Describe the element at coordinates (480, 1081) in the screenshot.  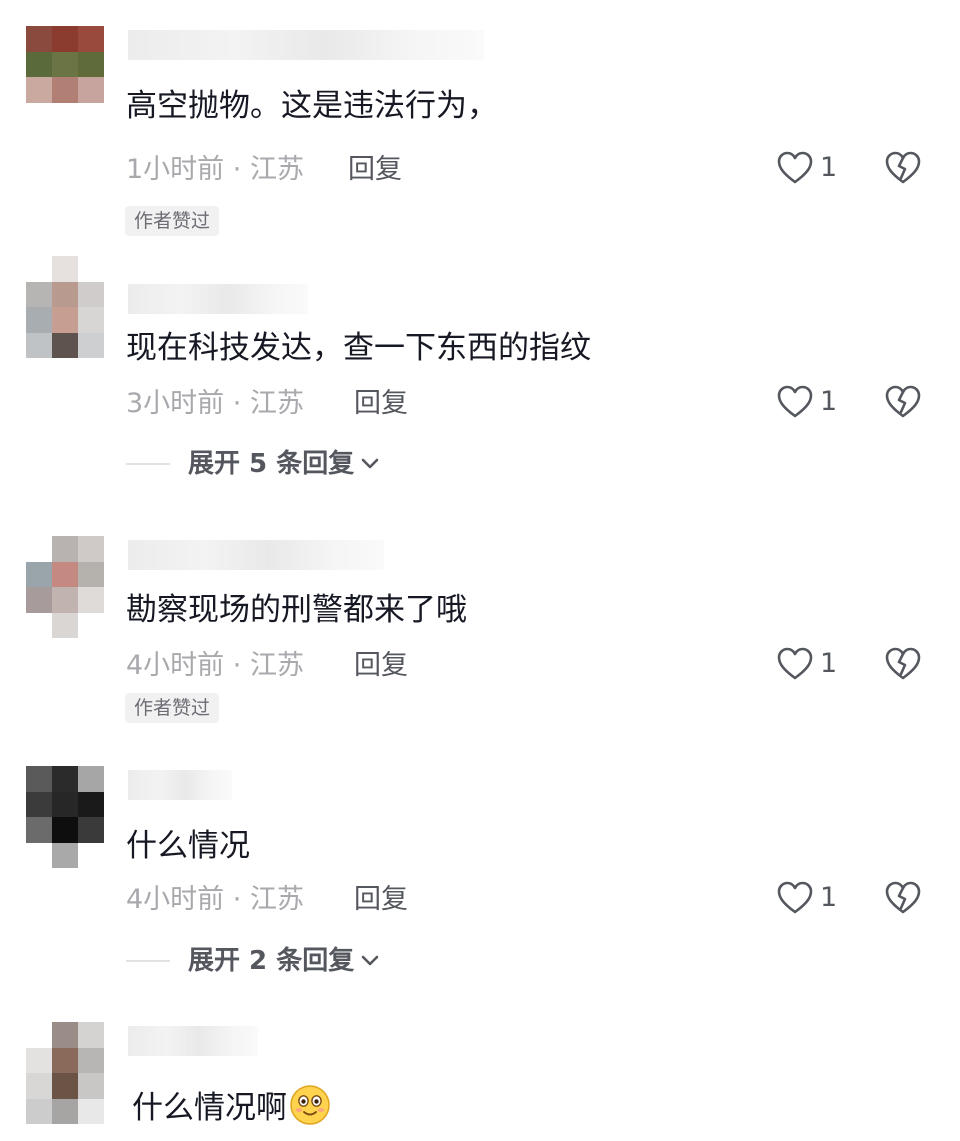
I see `comment-item: 什么情况啊` at that location.